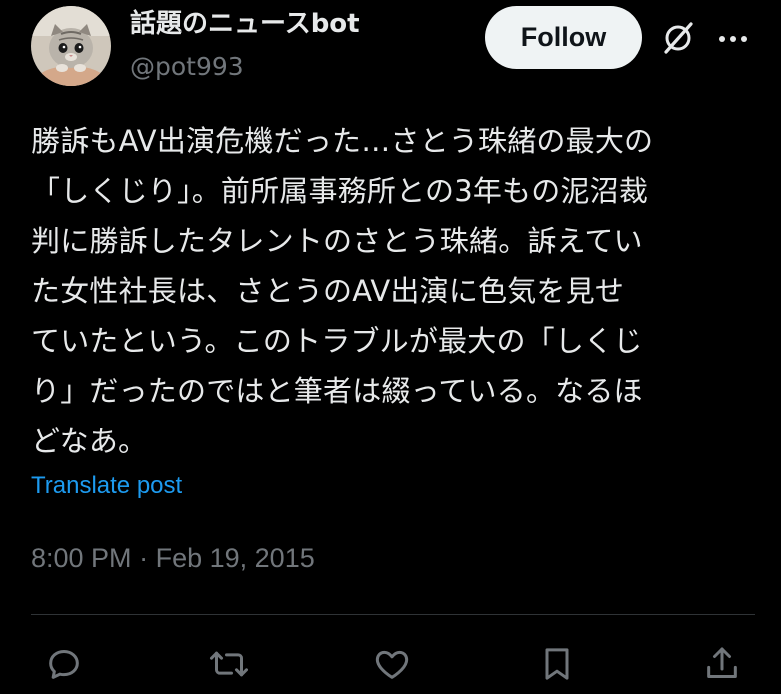 The height and width of the screenshot is (694, 781). I want to click on tweet-text-line: 勝訴もAV出演危機だった…さとう珠緒の最大の, so click(342, 141).